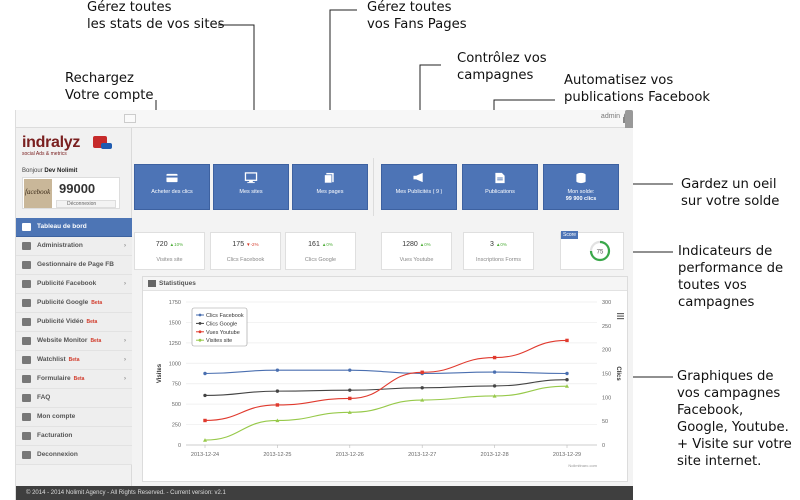 This screenshot has width=800, height=500. I want to click on sidebar-item-label: Watchlist, so click(51, 359).